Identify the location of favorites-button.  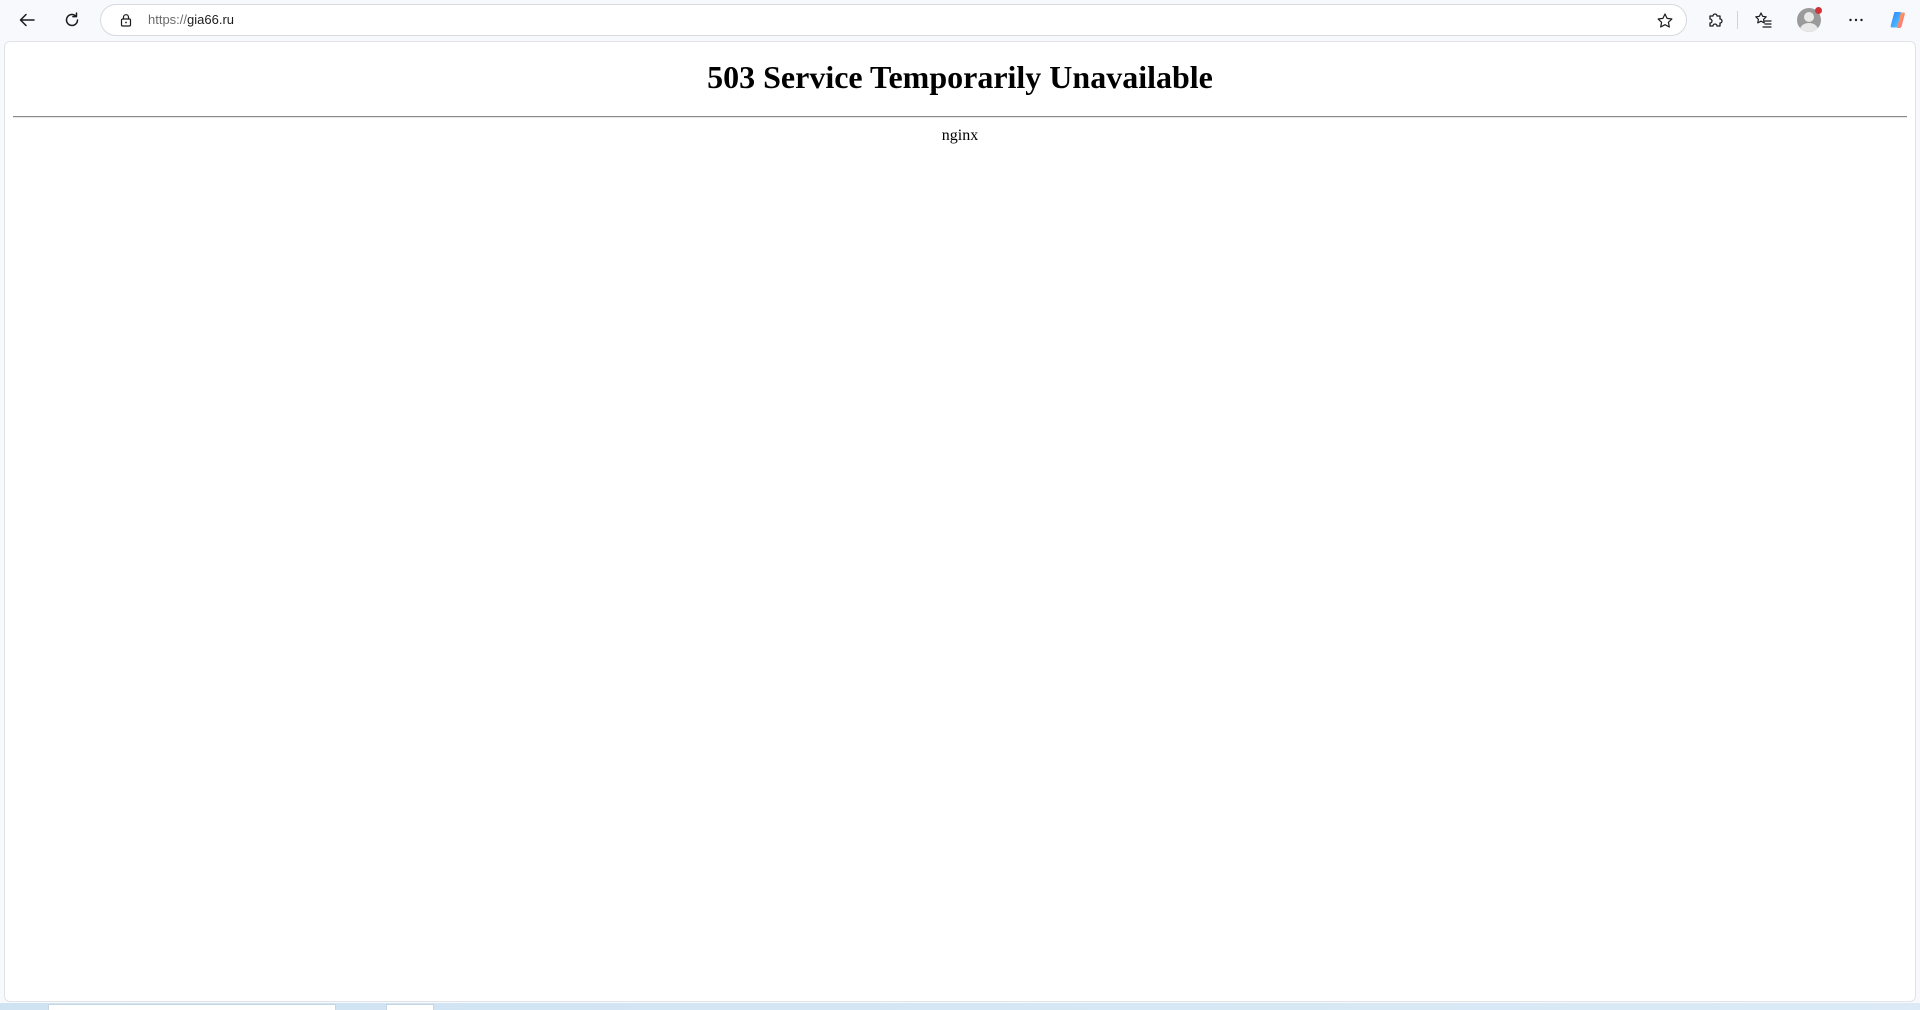
(1763, 20).